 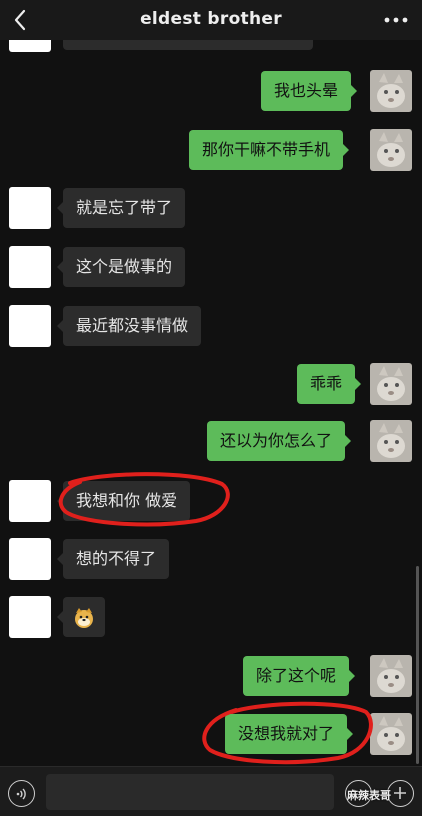 I want to click on chat-header: eldest brother, so click(x=211, y=20).